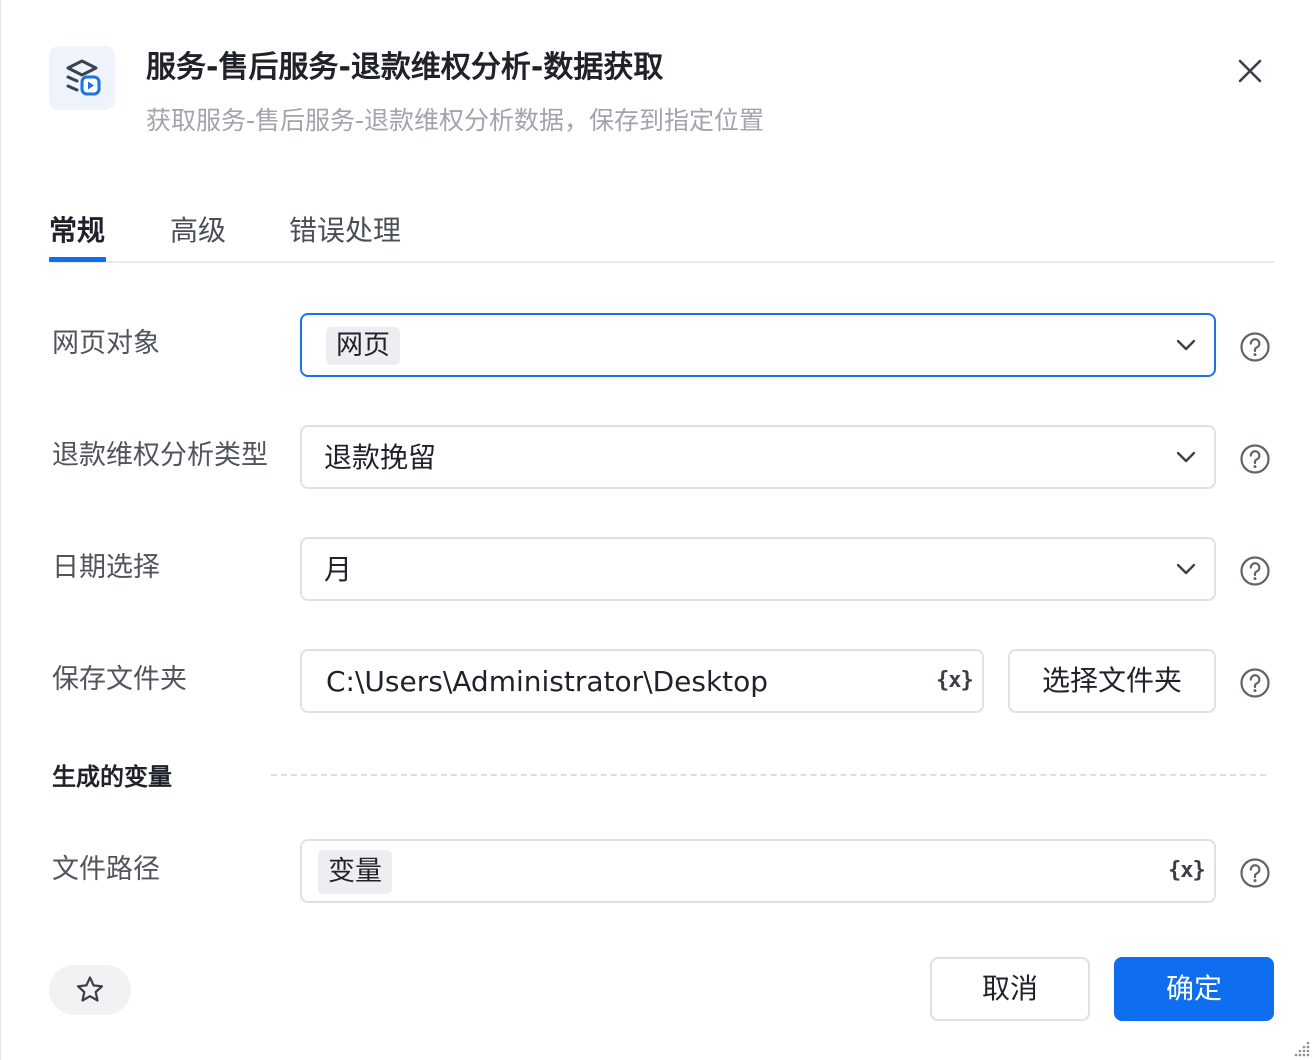  What do you see at coordinates (77, 231) in the screenshot?
I see `tab-general: 常规` at bounding box center [77, 231].